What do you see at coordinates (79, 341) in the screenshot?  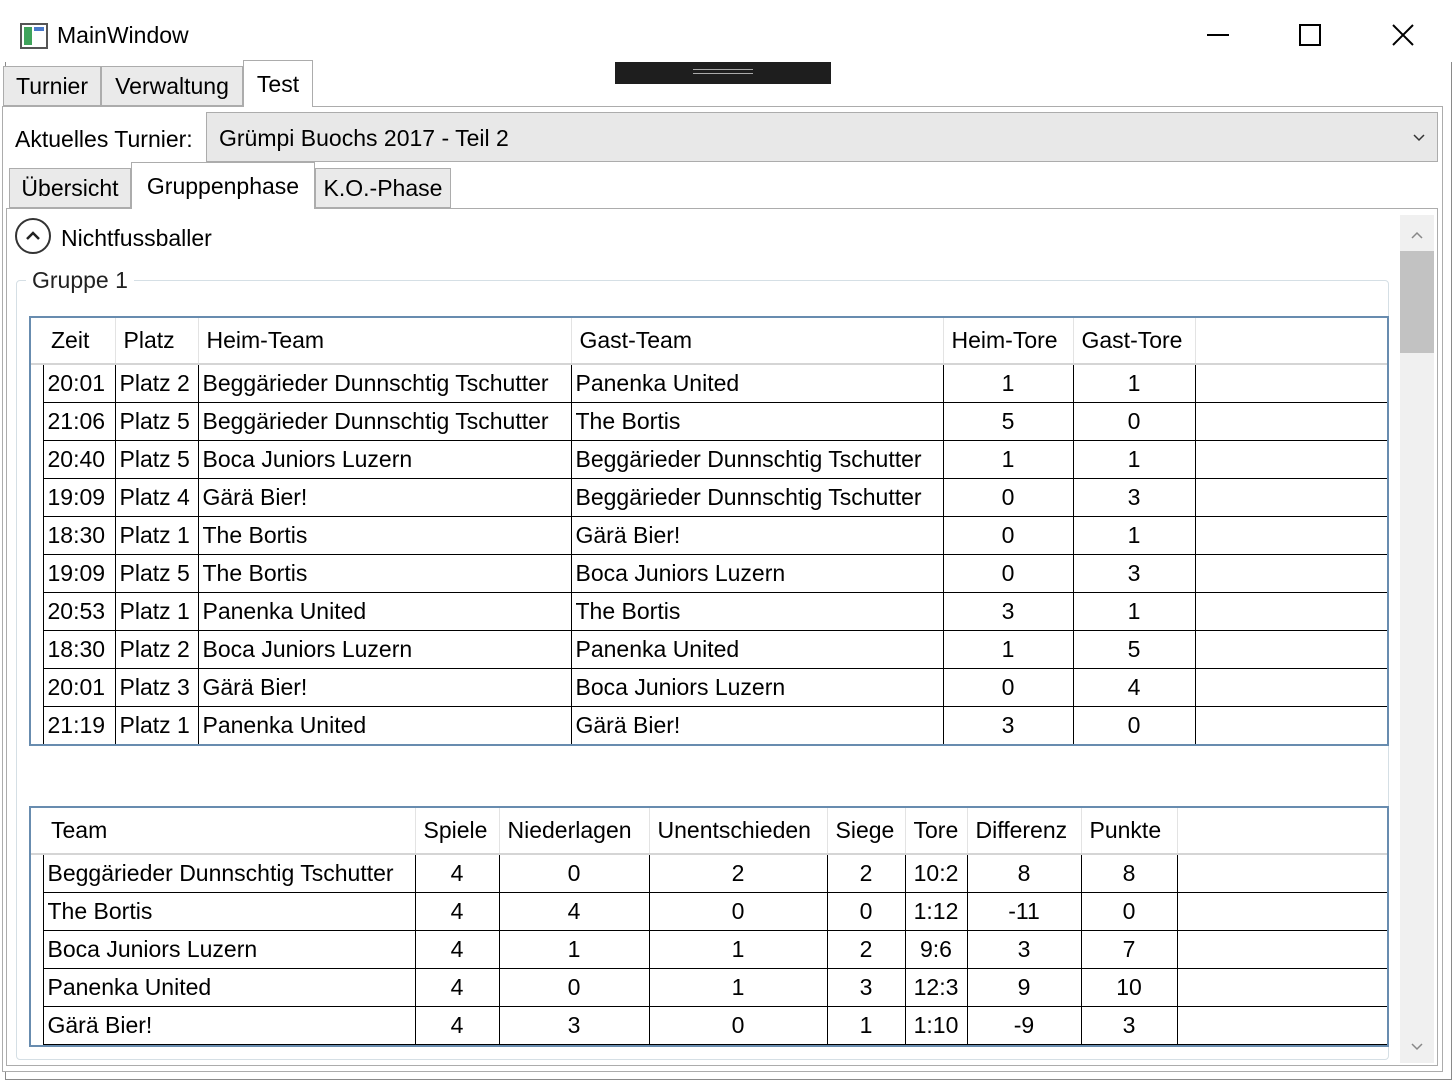 I see `column-header: Zeit` at bounding box center [79, 341].